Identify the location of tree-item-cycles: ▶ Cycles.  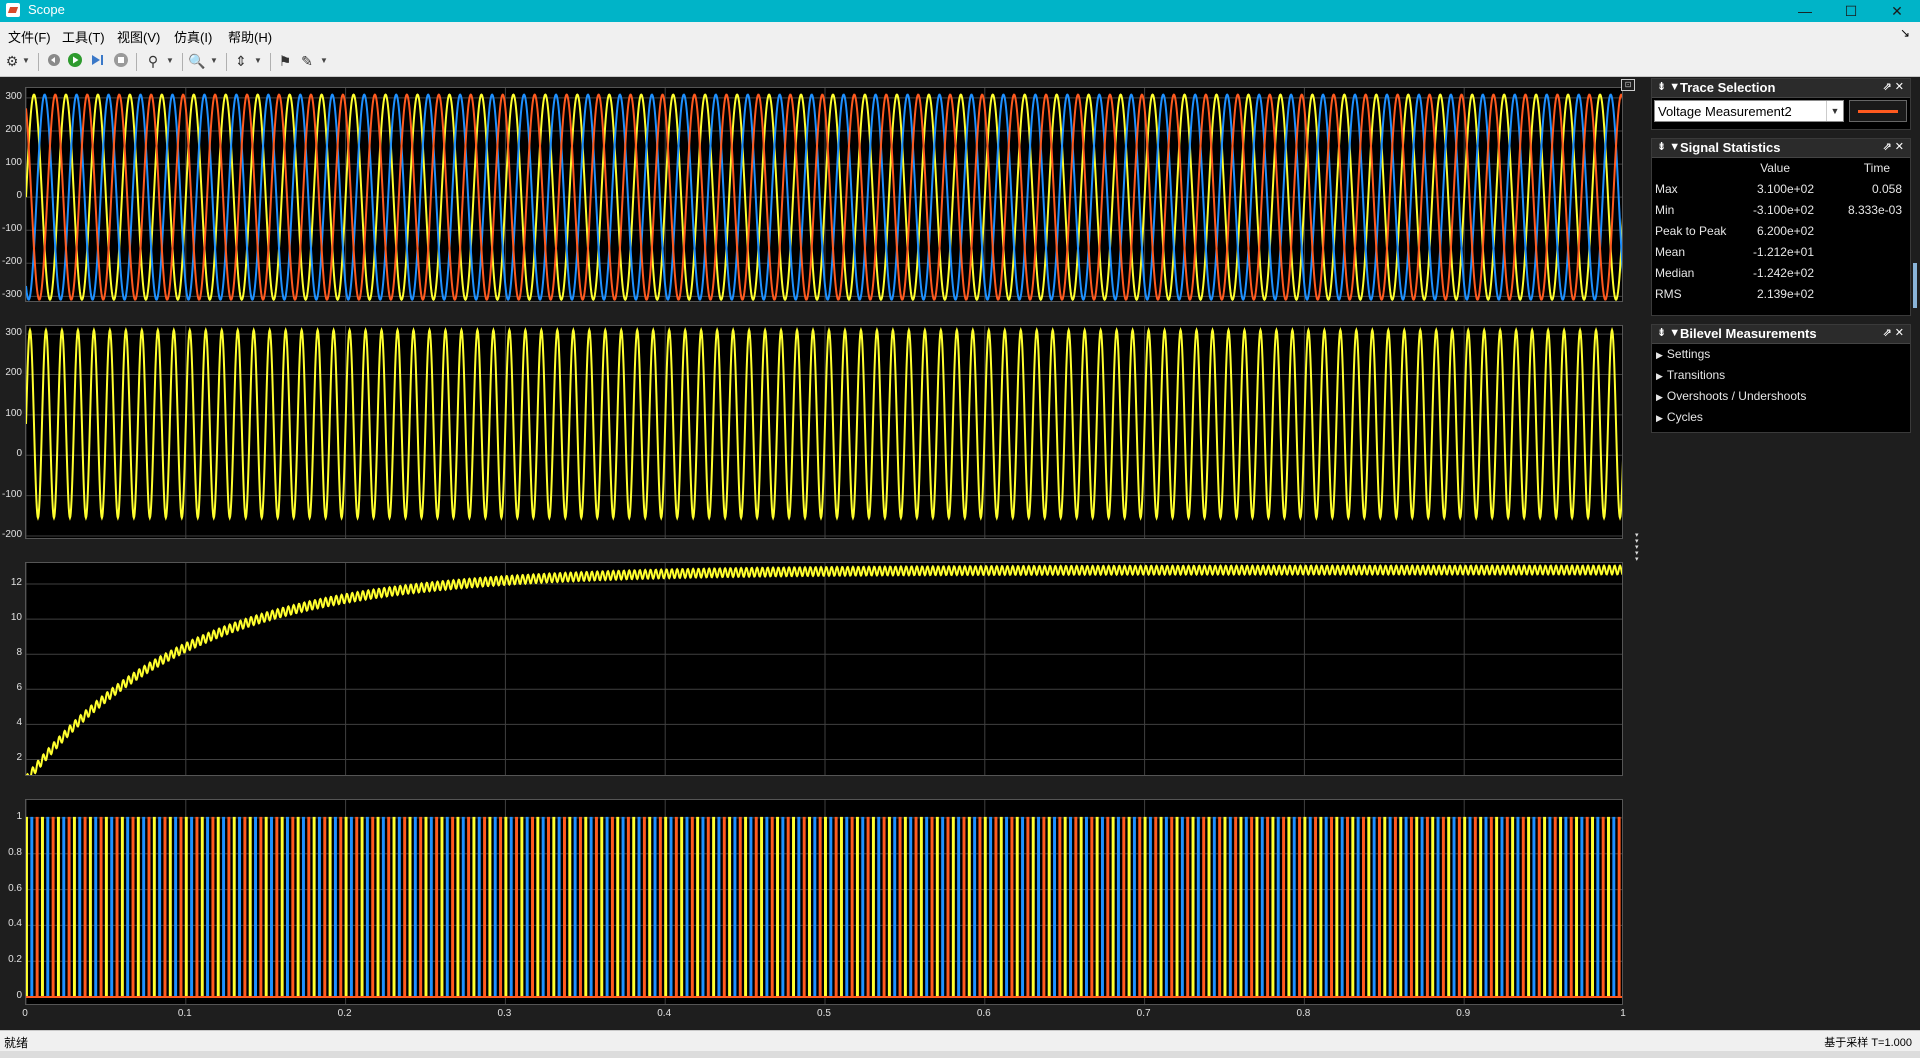
(1679, 417).